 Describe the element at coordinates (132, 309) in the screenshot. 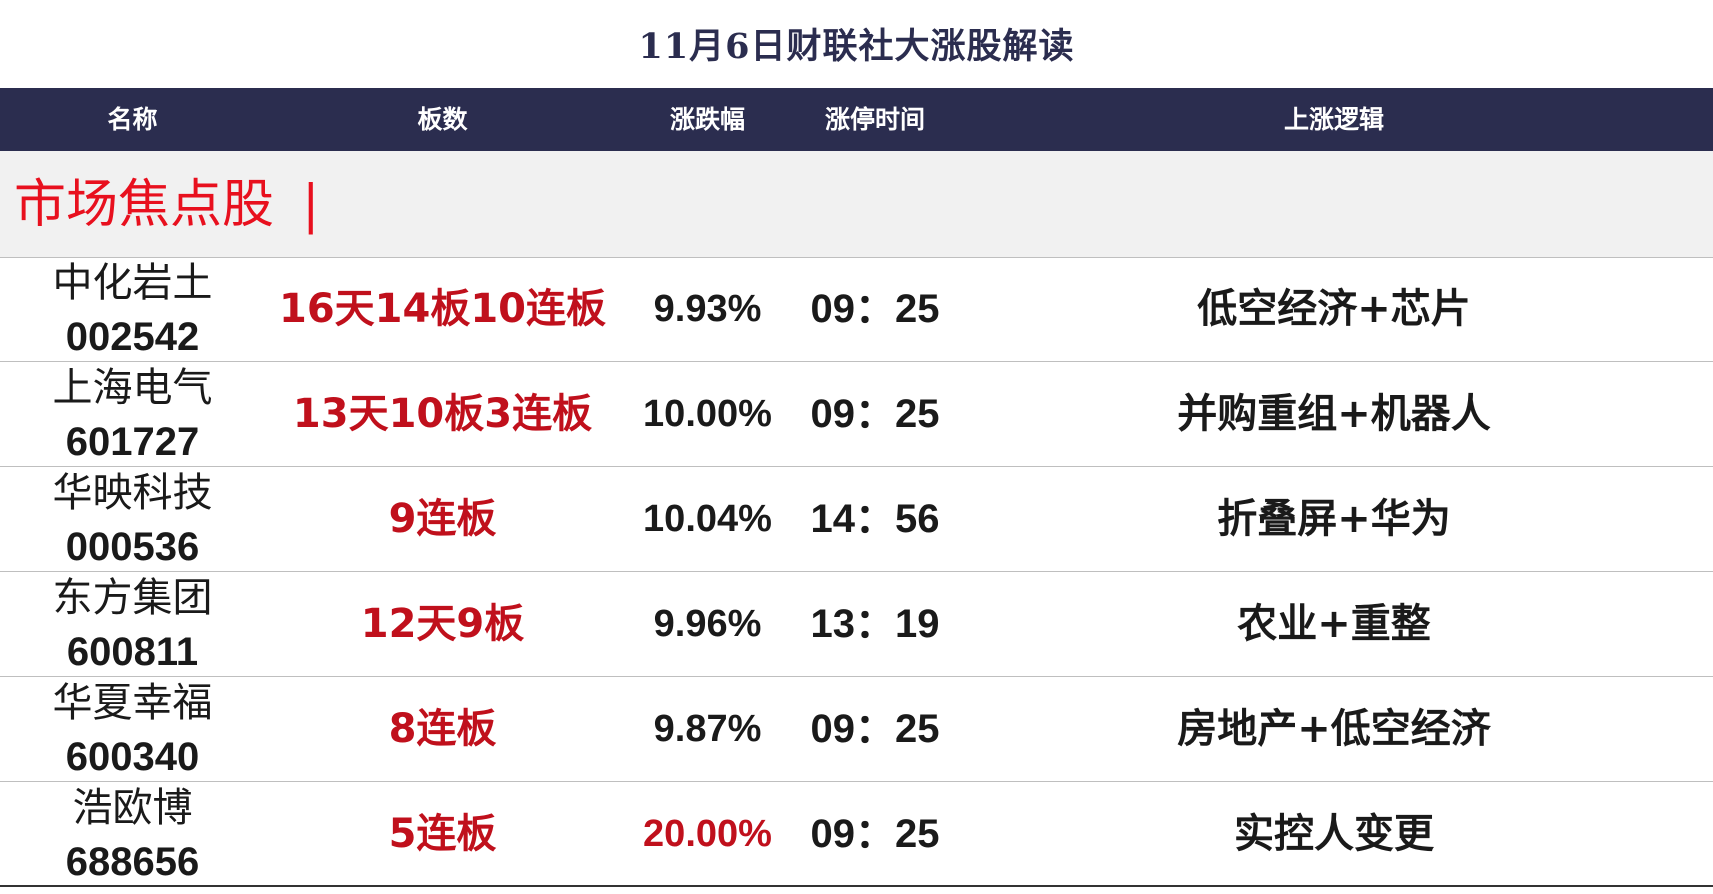

I see `stock-cell: 中化岩土 002542` at that location.